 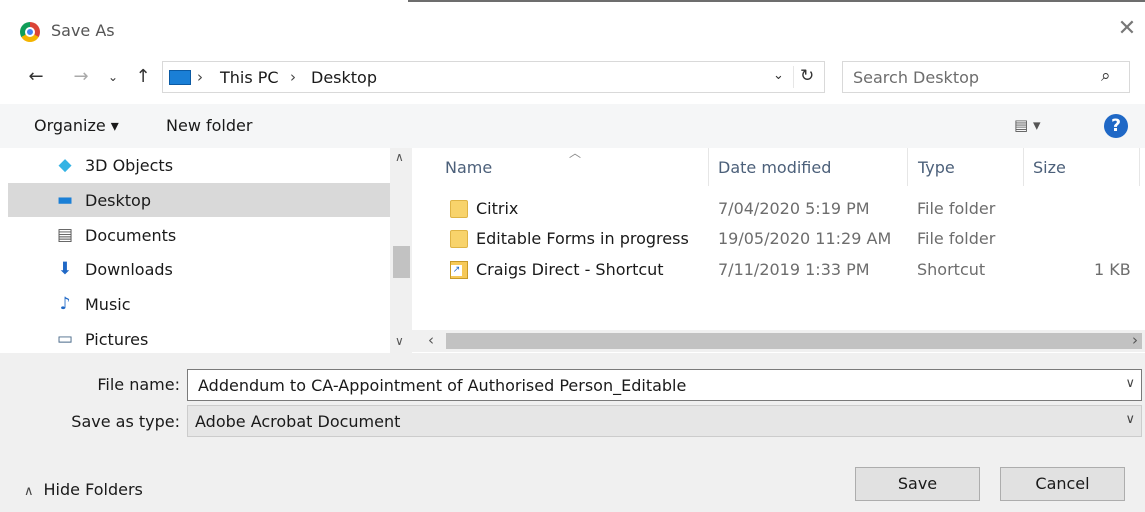 I want to click on command-toolbar: Organize ▾ New folder ▤ ▾ ?, so click(x=572, y=126).